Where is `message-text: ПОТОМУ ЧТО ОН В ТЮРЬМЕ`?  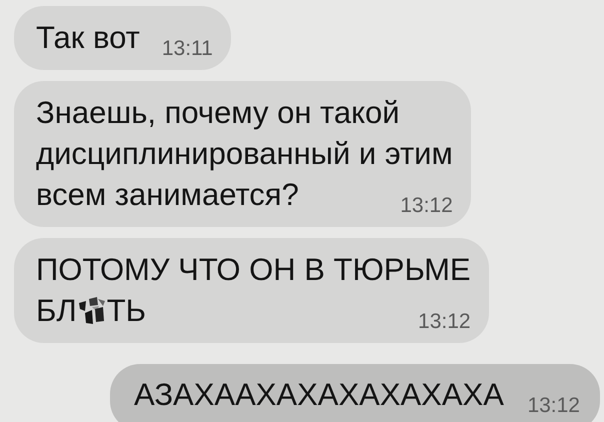
message-text: ПОТОМУ ЧТО ОН В ТЮРЬМЕ is located at coordinates (253, 270).